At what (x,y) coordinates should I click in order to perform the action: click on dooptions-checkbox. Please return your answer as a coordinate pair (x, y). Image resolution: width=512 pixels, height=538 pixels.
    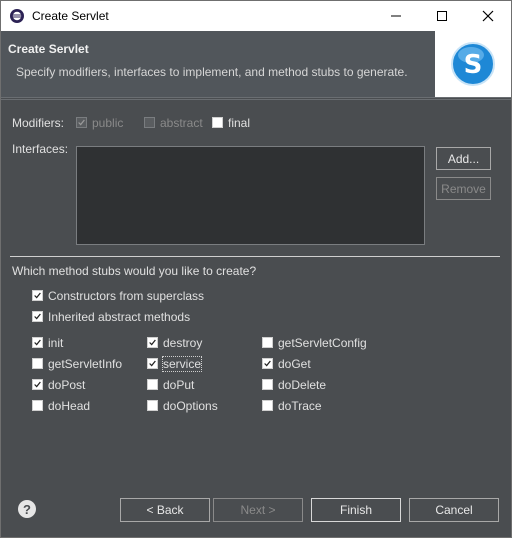
    Looking at the image, I should click on (152, 405).